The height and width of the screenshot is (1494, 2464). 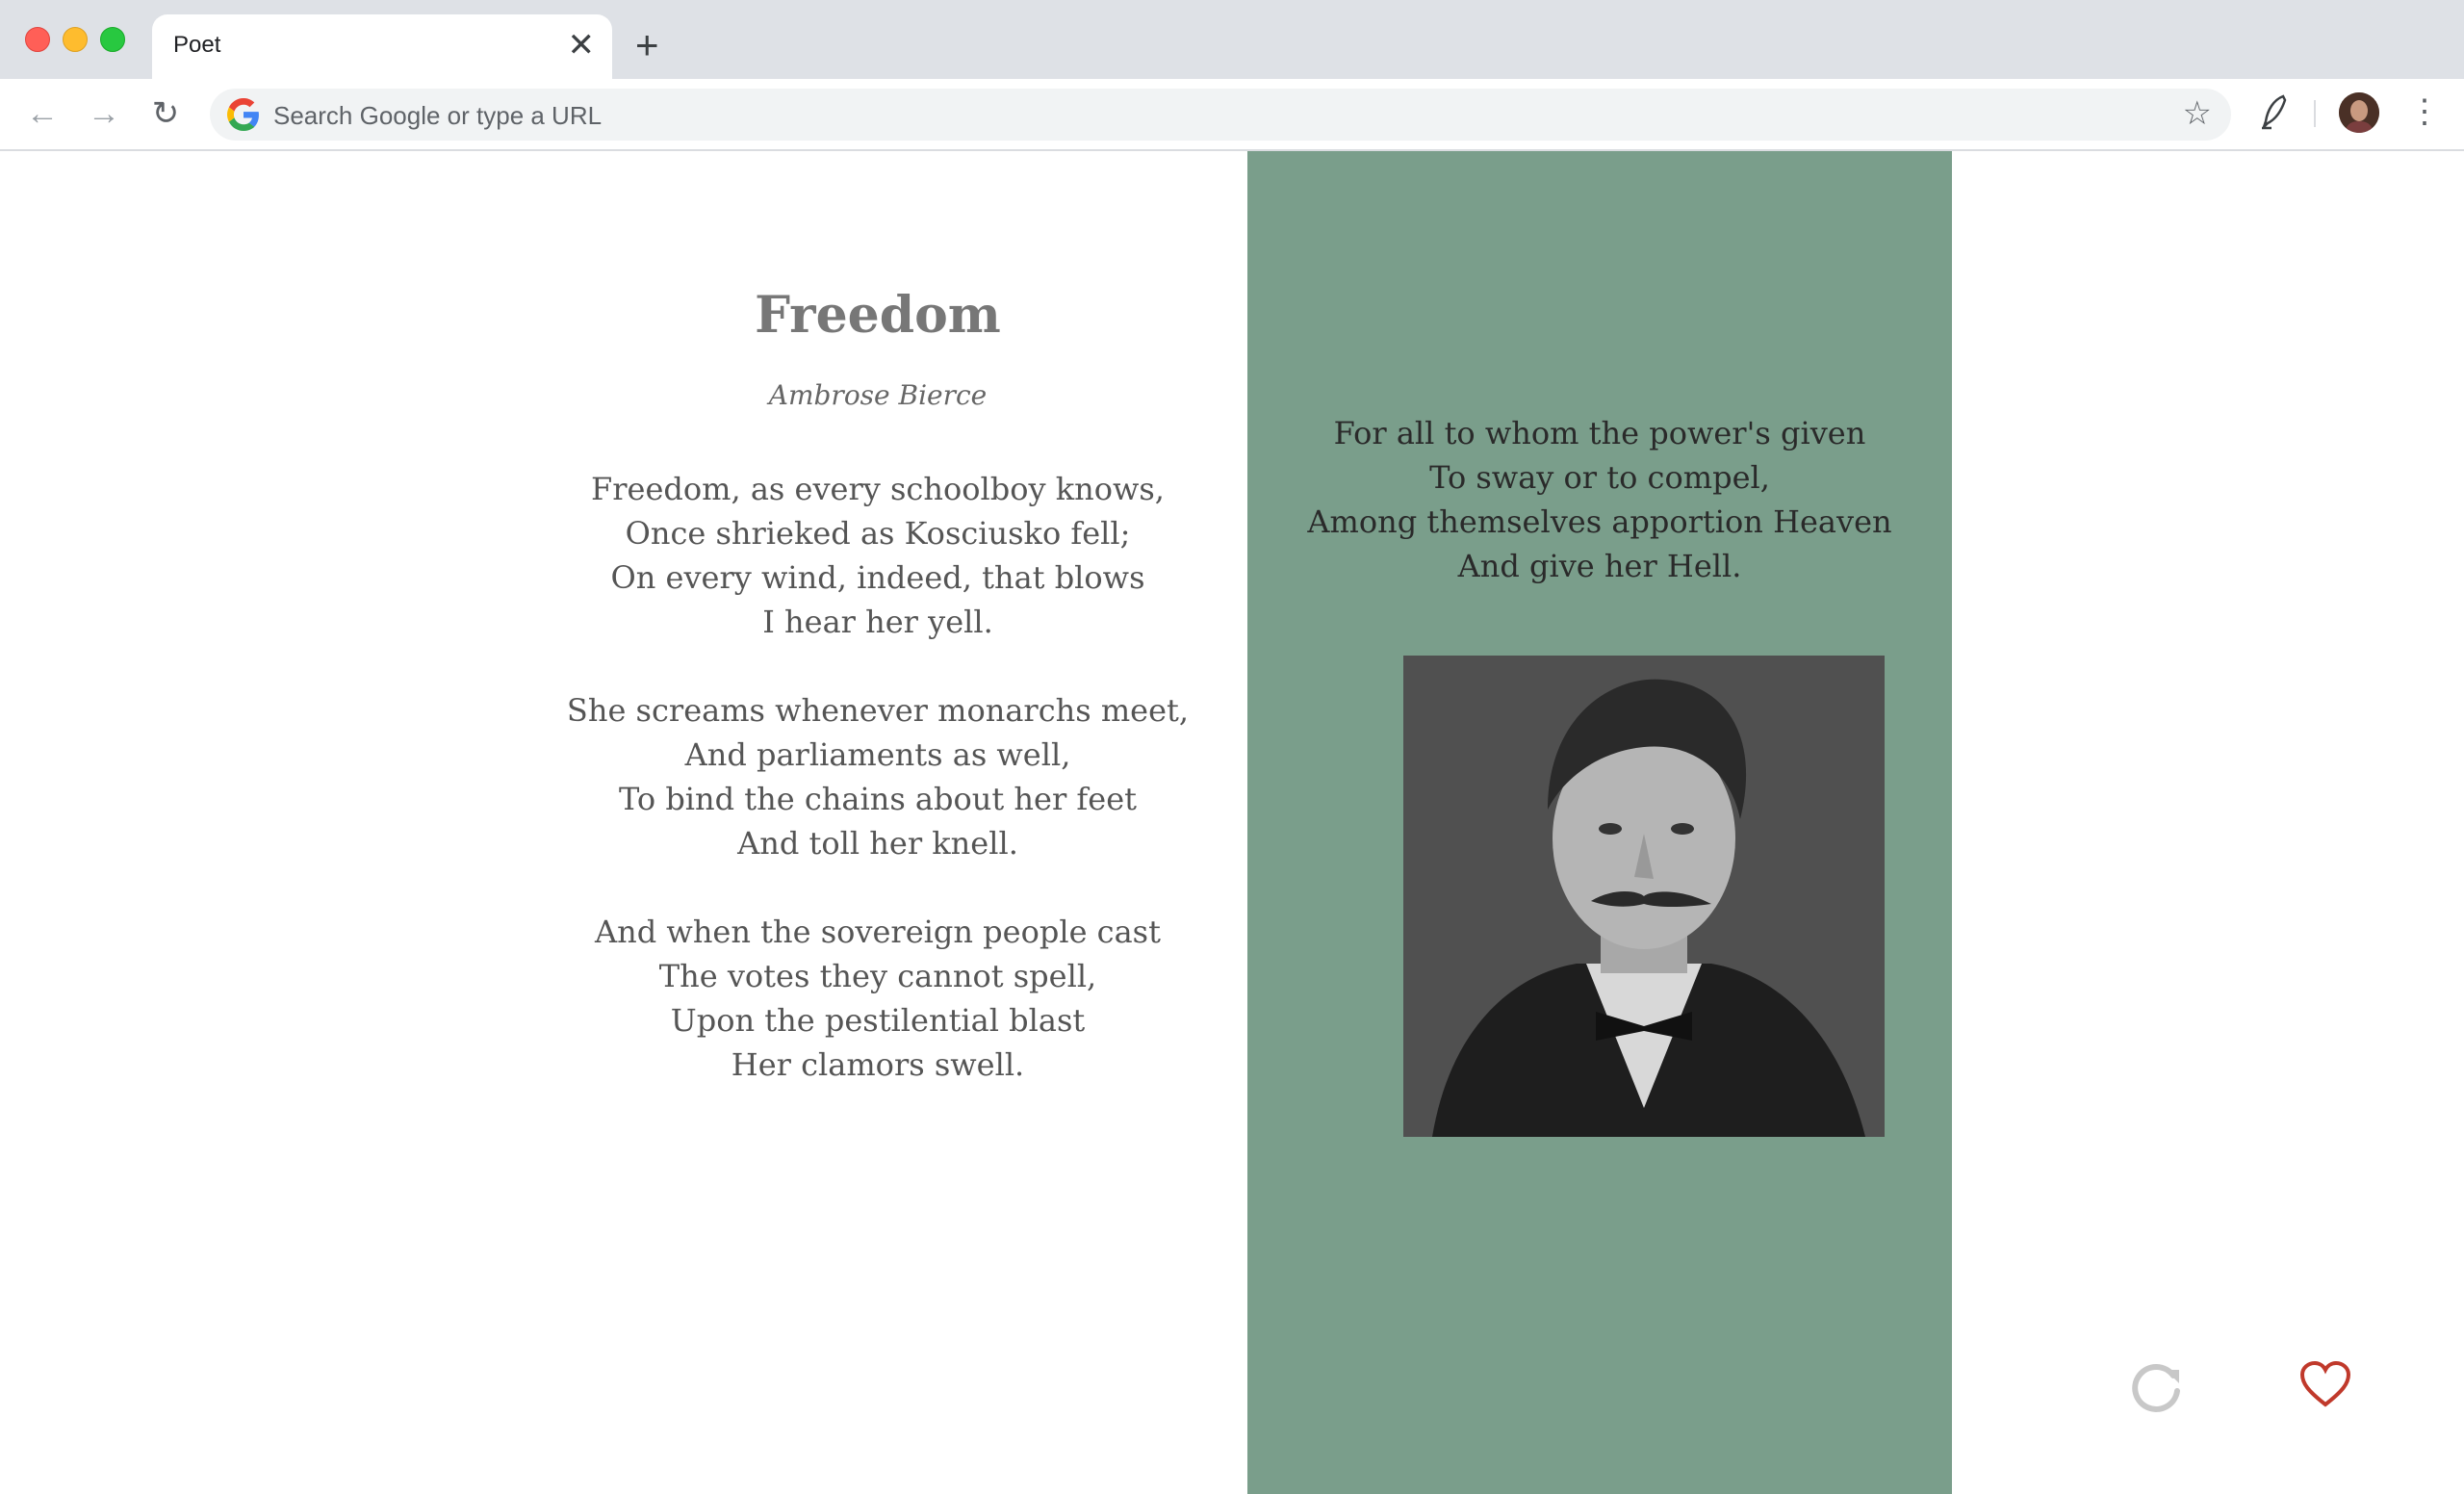 I want to click on google-icon, so click(x=243, y=115).